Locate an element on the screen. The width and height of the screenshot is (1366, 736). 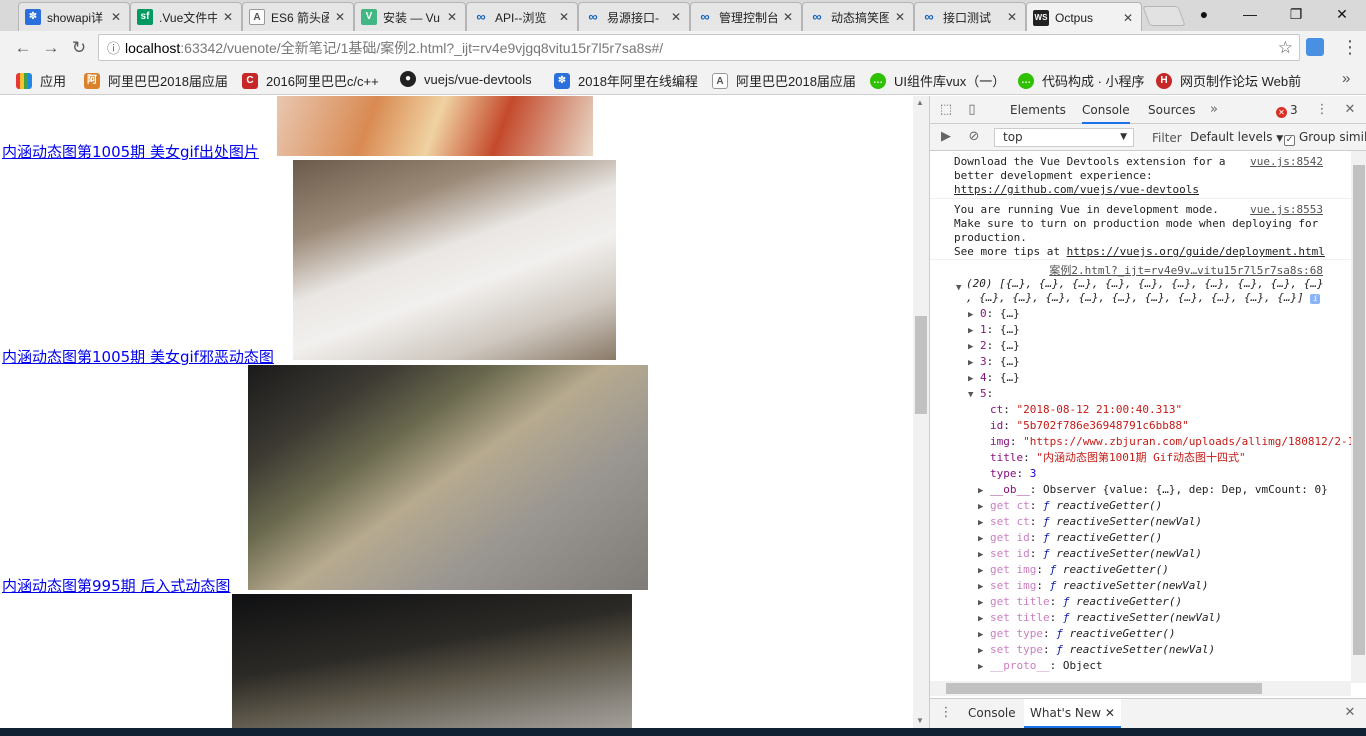
source-link: vue.js:8553 is located at coordinates (1286, 209).